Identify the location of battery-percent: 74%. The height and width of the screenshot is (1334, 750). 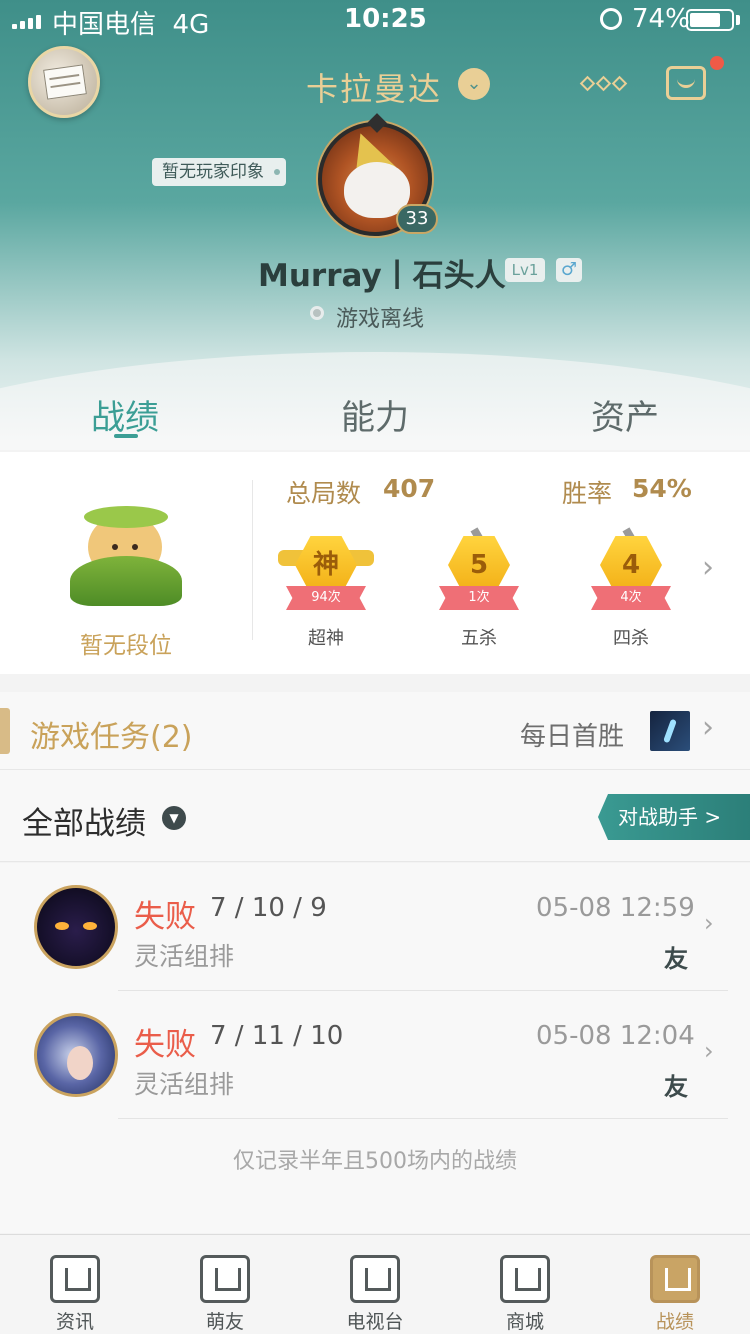
(661, 19).